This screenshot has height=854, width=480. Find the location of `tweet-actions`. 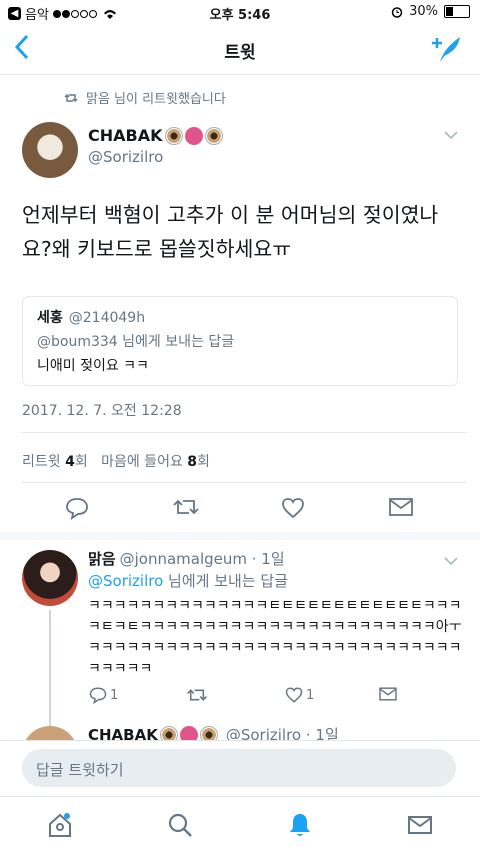

tweet-actions is located at coordinates (240, 510).